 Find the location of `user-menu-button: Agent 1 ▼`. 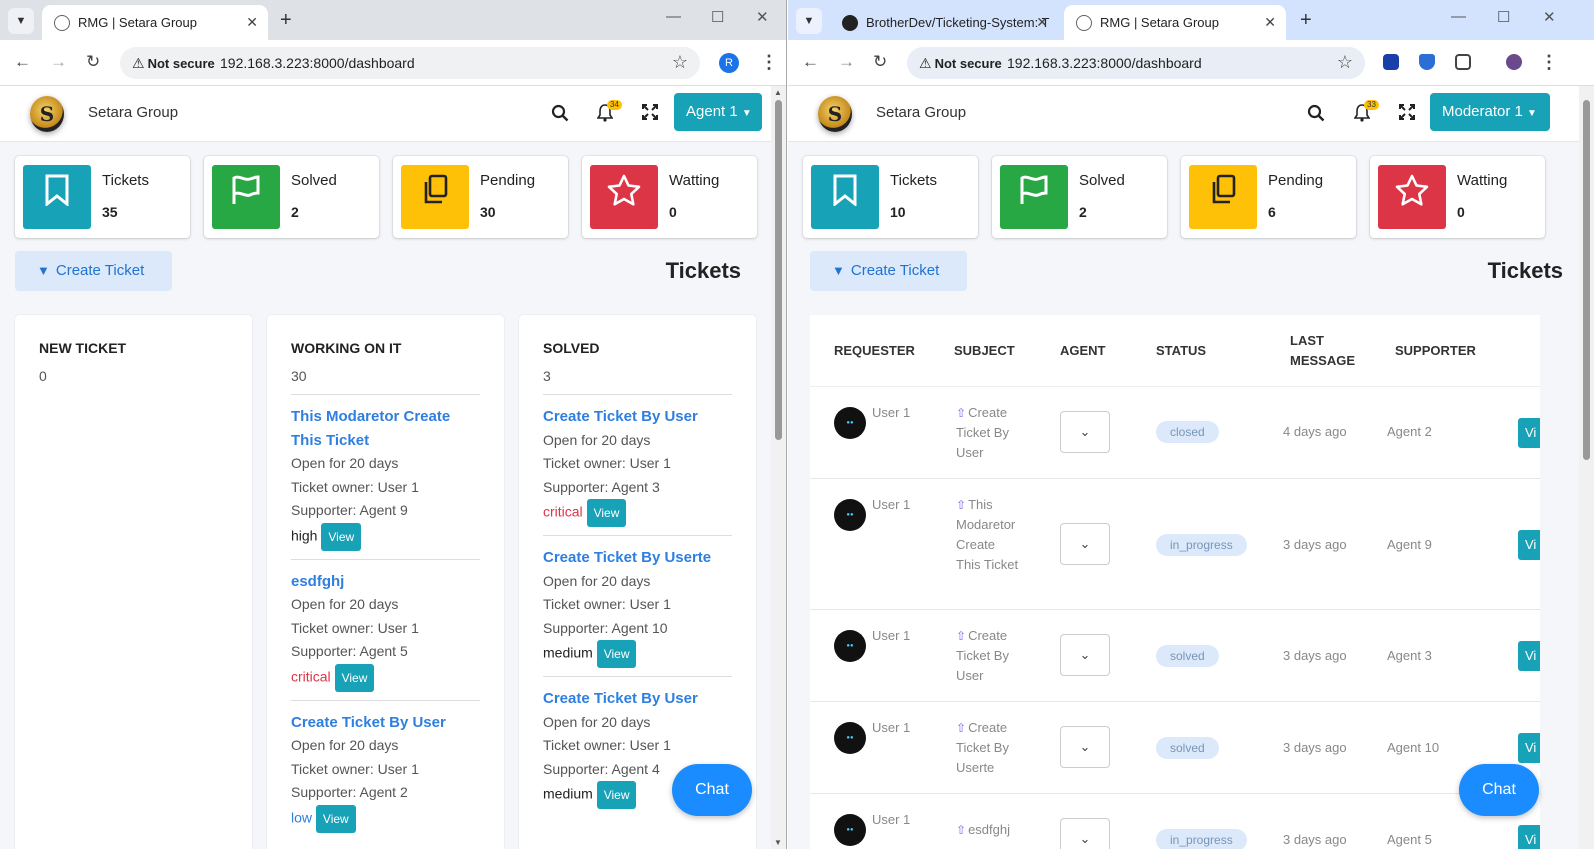

user-menu-button: Agent 1 ▼ is located at coordinates (718, 112).